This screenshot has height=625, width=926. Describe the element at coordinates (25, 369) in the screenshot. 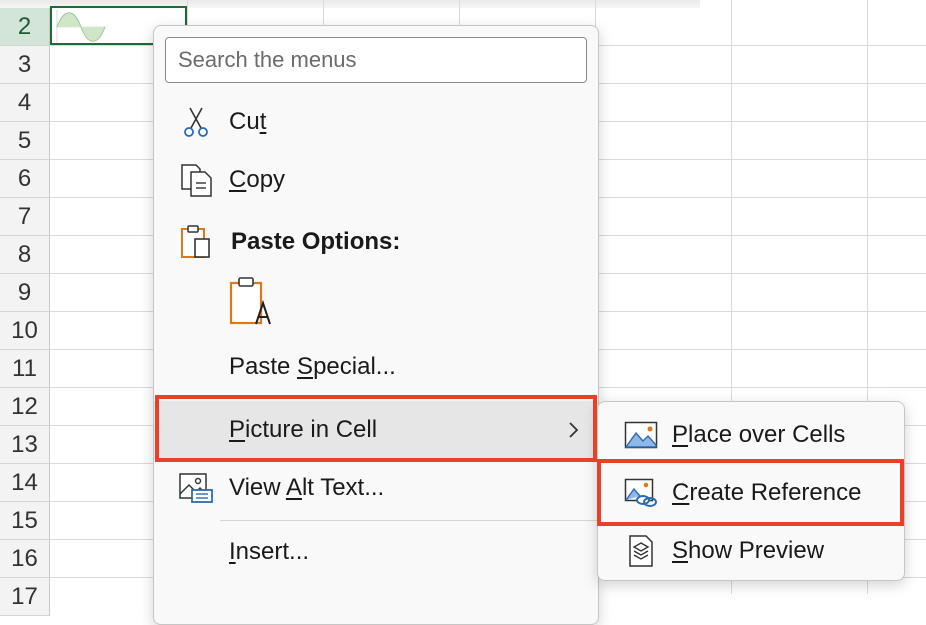

I see `row-header-11: 11` at that location.